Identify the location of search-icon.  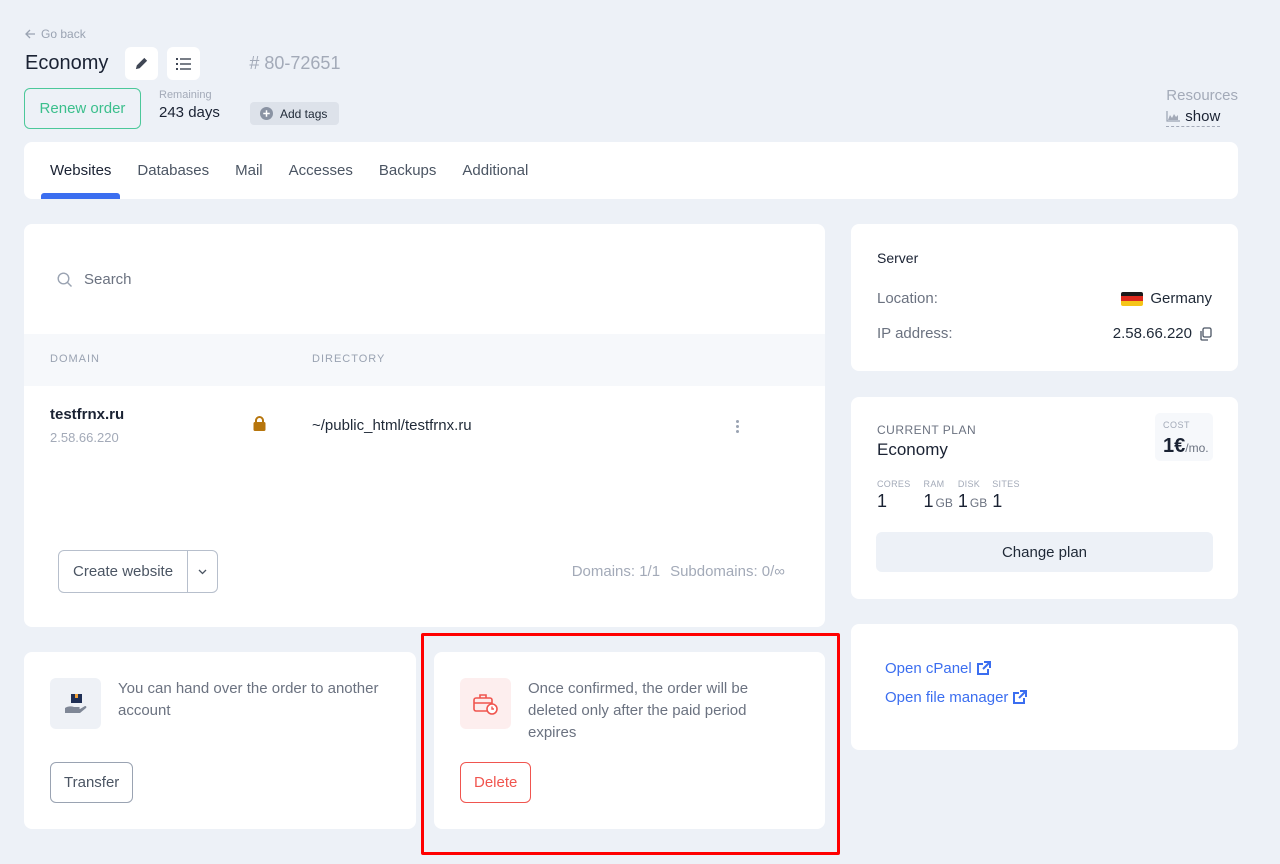
(64, 279).